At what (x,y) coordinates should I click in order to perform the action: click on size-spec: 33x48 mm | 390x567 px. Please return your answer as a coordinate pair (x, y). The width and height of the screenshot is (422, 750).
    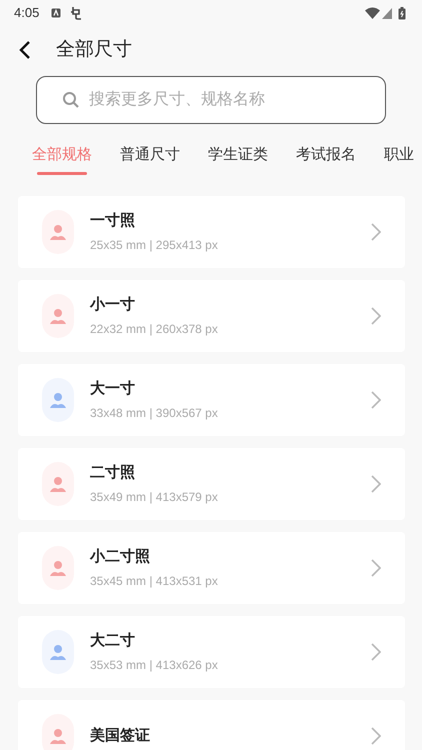
    Looking at the image, I should click on (154, 413).